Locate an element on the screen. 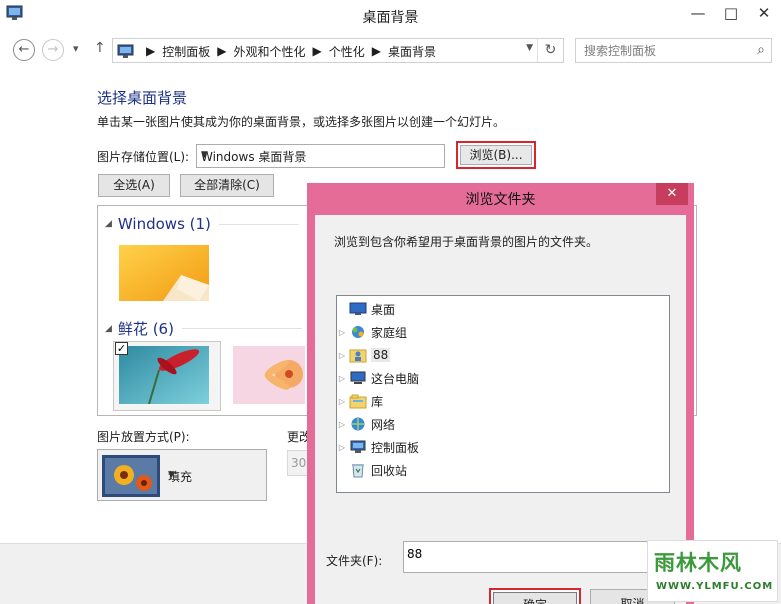  group-name: 鲜花 (6) is located at coordinates (145, 329).